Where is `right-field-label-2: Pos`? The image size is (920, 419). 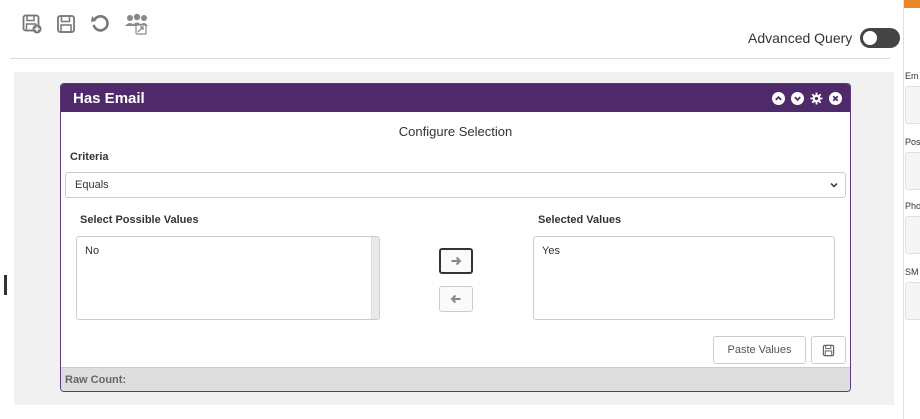
right-field-label-2: Pos is located at coordinates (912, 142).